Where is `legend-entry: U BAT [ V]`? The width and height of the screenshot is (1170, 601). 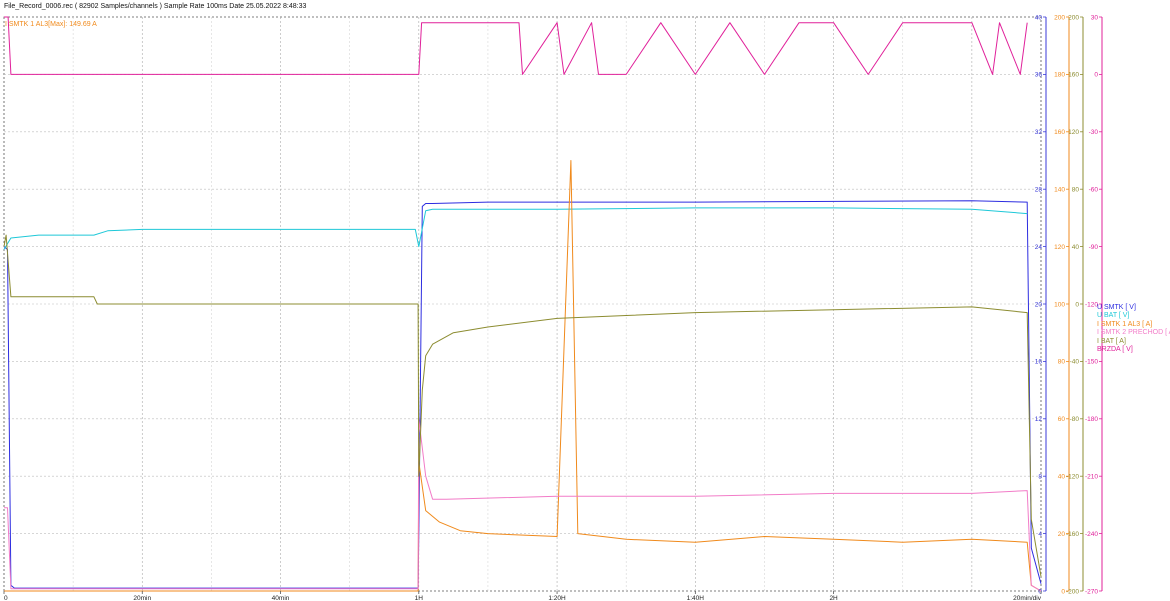 legend-entry: U BAT [ V] is located at coordinates (1113, 316).